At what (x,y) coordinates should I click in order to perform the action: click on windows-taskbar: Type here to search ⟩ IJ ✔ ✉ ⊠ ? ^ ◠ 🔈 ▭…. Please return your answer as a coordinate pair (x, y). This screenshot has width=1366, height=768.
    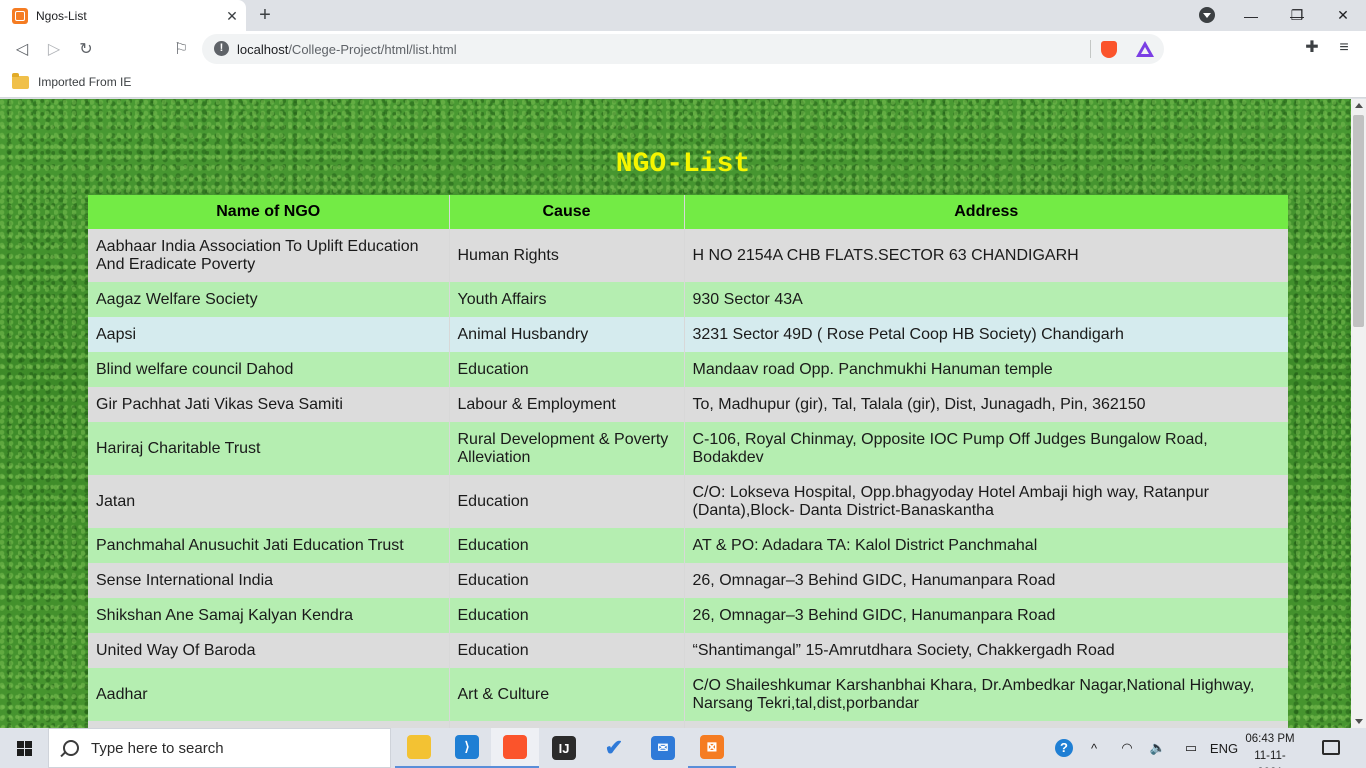
    Looking at the image, I should click on (683, 748).